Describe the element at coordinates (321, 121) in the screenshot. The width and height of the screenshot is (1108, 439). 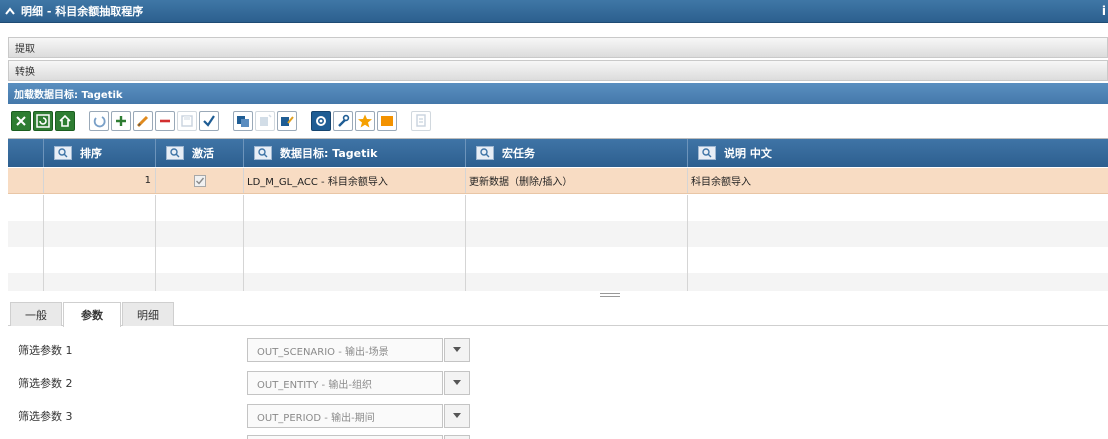
I see `settings-gear-icon` at that location.